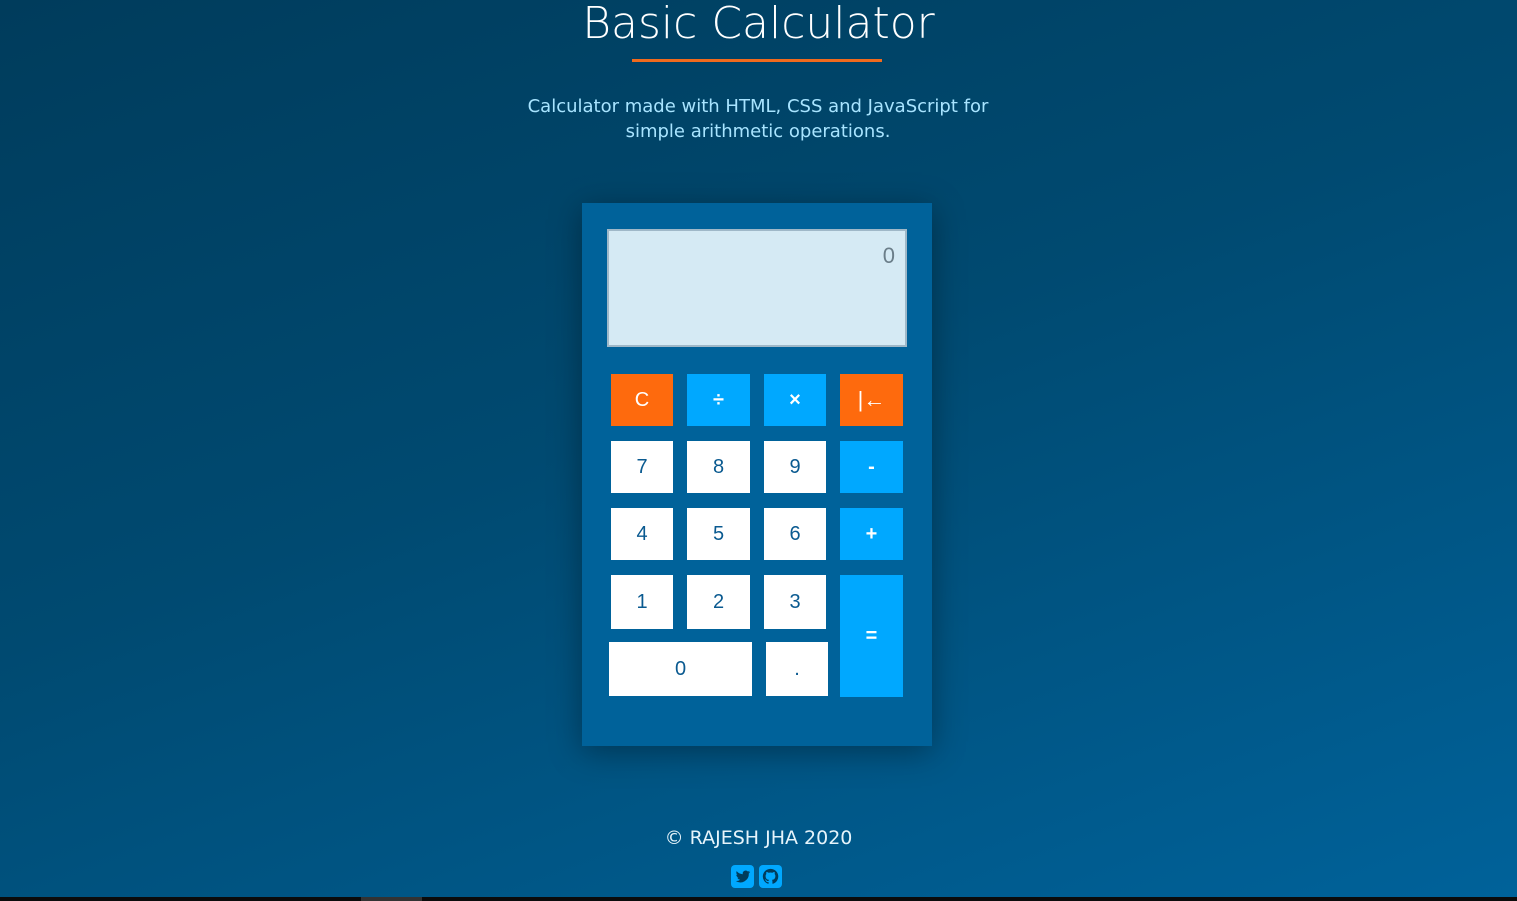 The height and width of the screenshot is (901, 1517). What do you see at coordinates (742, 876) in the screenshot?
I see `twitter-icon` at bounding box center [742, 876].